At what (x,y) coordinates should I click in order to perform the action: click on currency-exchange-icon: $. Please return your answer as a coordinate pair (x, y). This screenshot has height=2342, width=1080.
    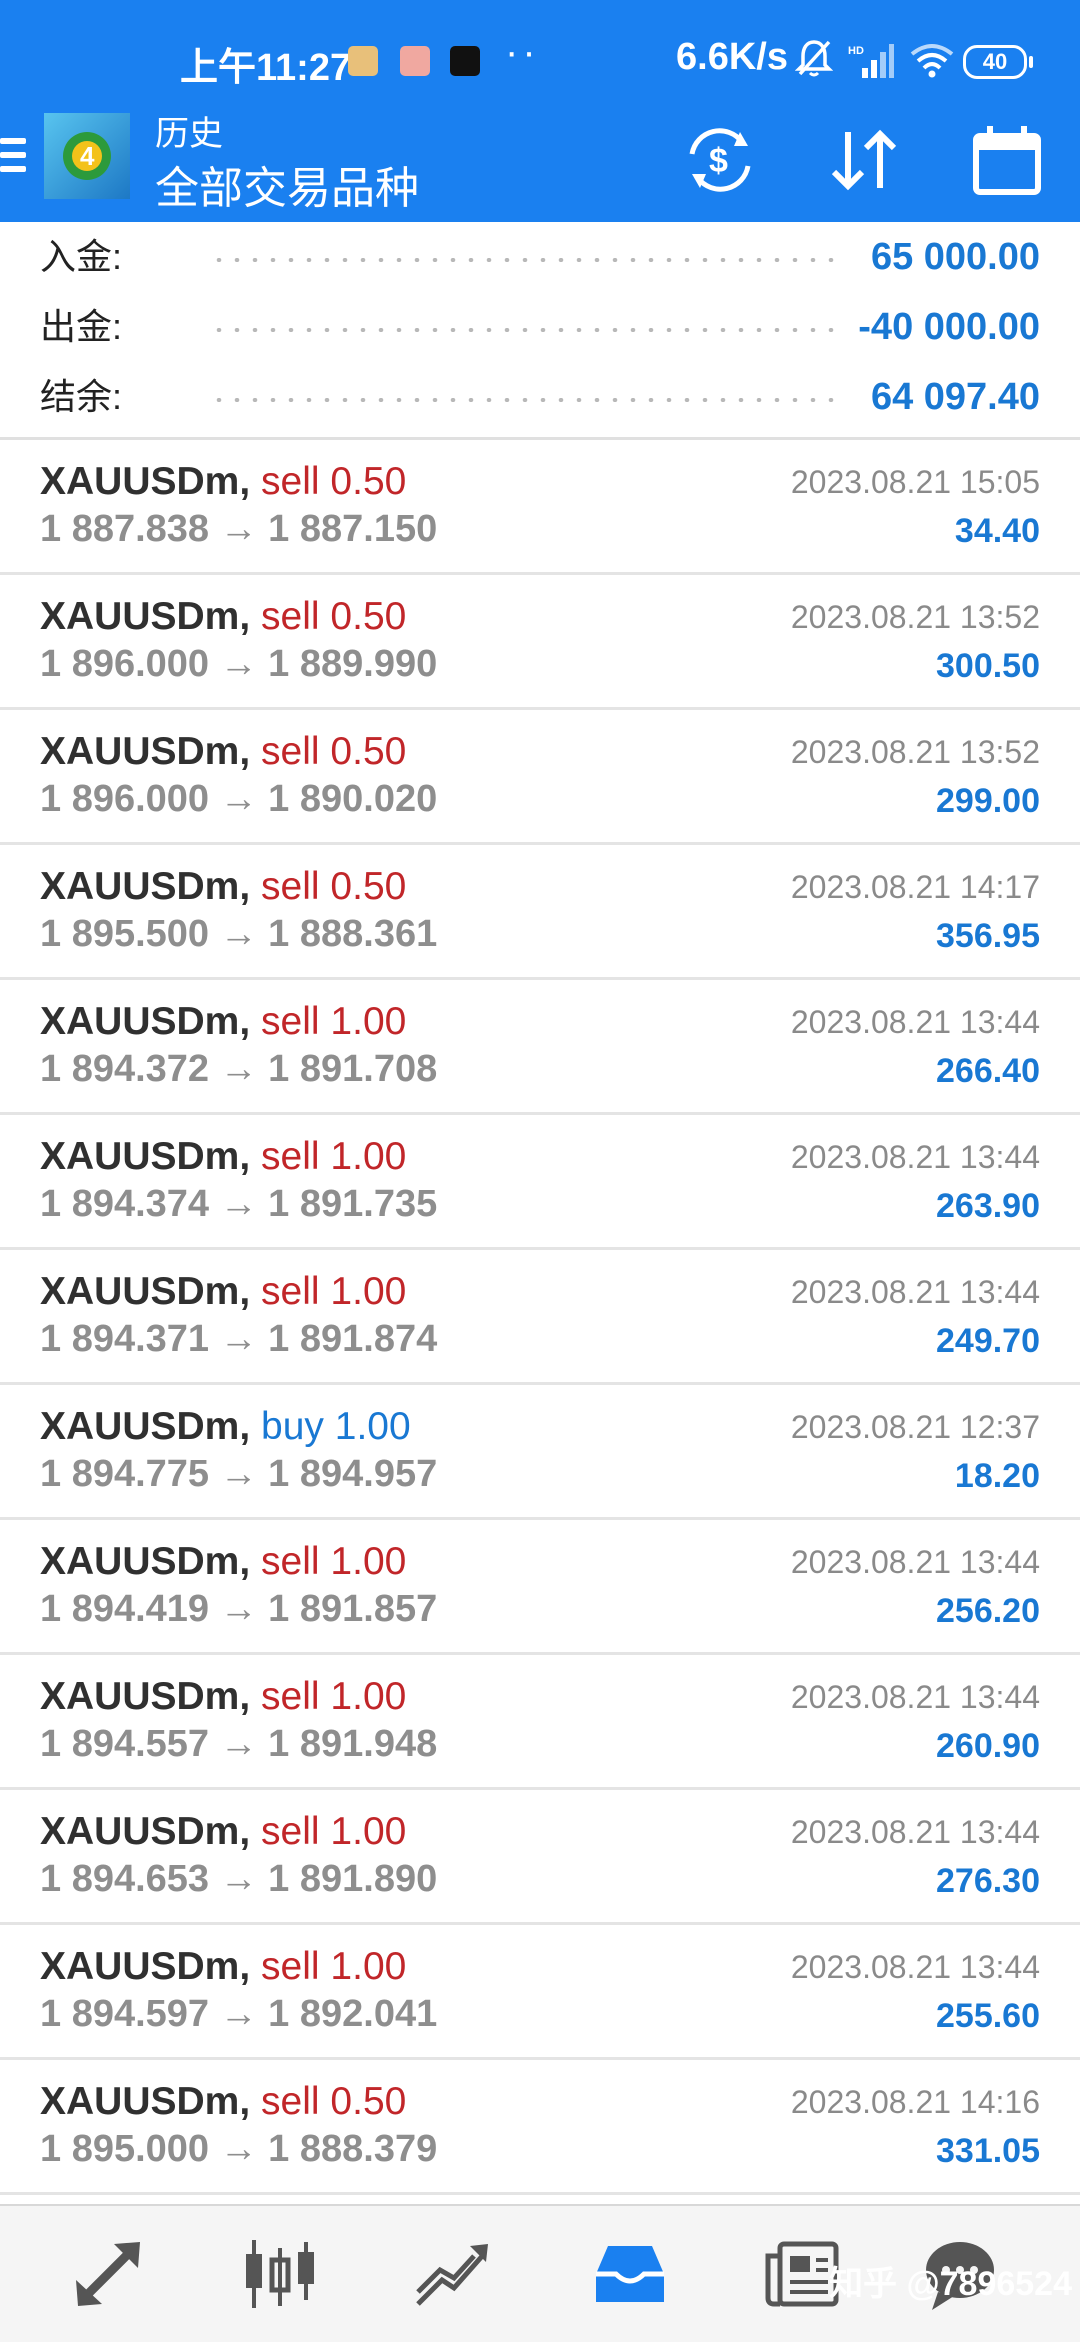
    Looking at the image, I should click on (720, 160).